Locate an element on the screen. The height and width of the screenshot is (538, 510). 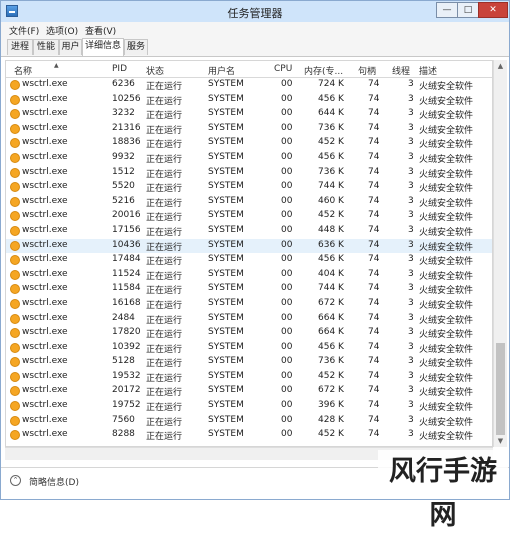
column-header-pid: PID is located at coordinates (119, 69).